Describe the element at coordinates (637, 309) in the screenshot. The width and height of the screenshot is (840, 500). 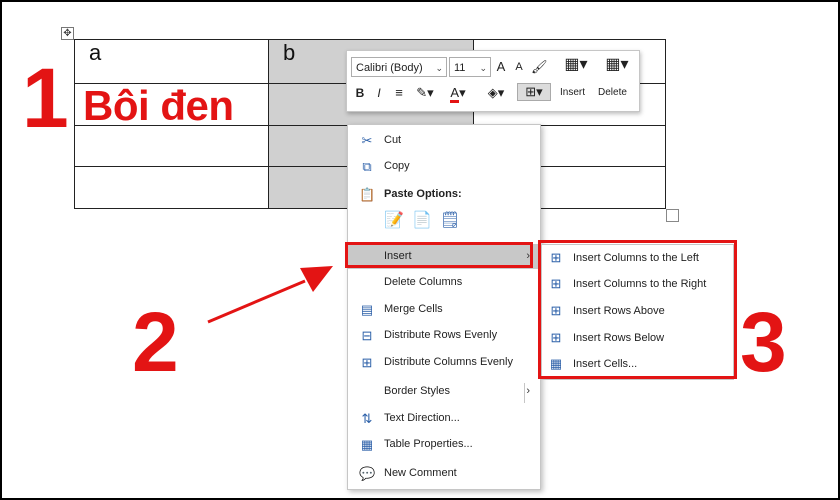
I see `submenu-highlight-box` at that location.